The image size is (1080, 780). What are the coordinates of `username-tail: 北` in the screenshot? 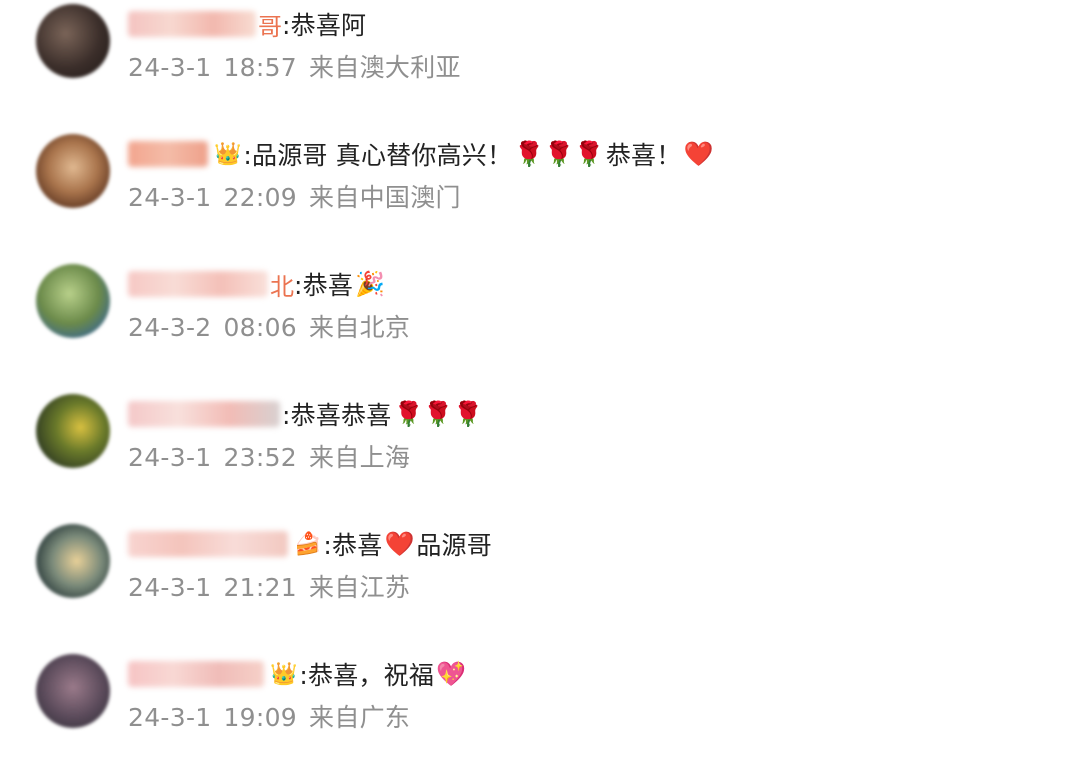 It's located at (282, 284).